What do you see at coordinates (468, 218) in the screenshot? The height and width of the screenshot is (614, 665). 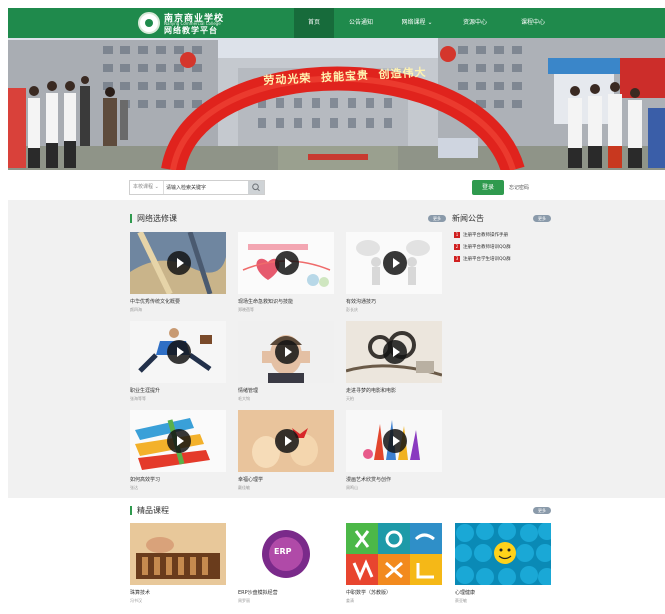 I see `news-title: 新闻公告` at bounding box center [468, 218].